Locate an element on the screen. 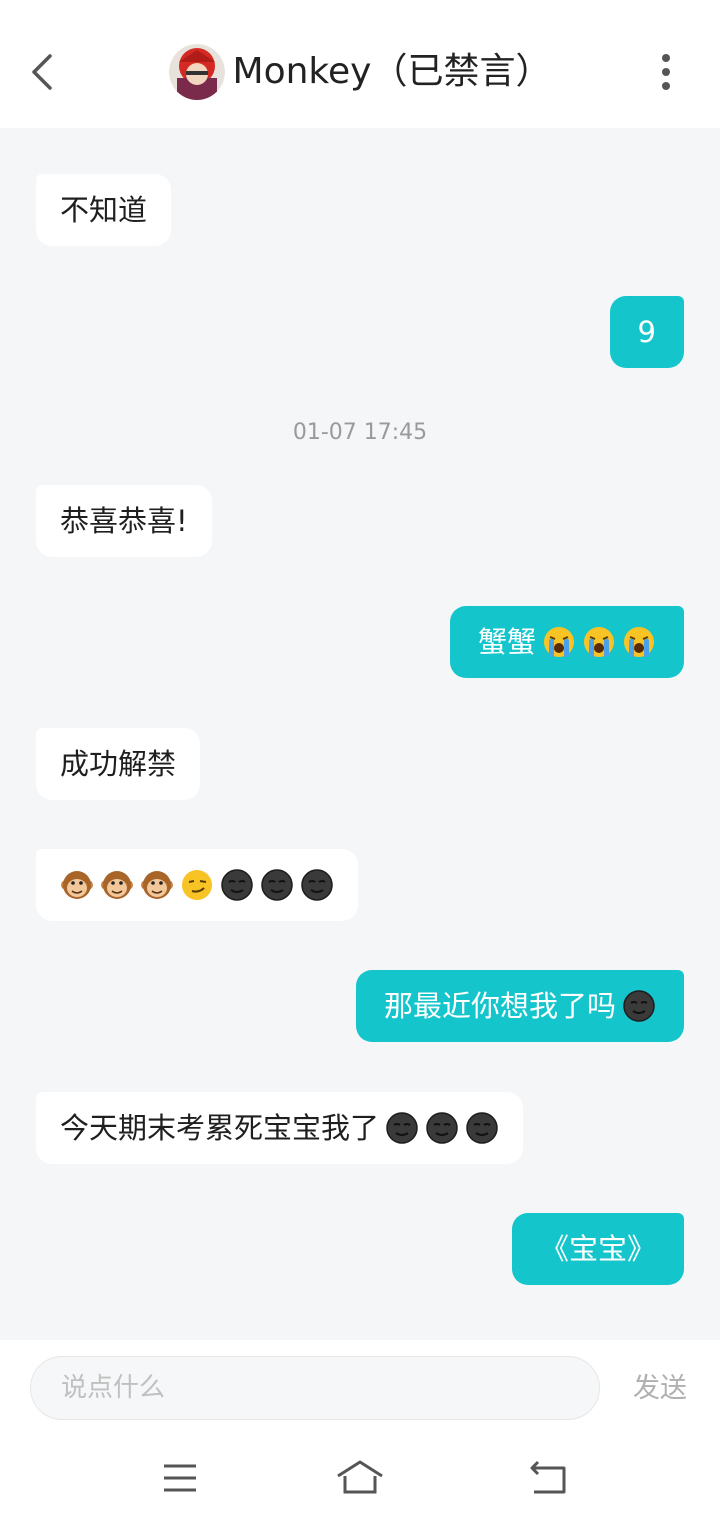 The height and width of the screenshot is (1520, 720). outgoing-message-bubble: 蟹蟹 is located at coordinates (566, 642).